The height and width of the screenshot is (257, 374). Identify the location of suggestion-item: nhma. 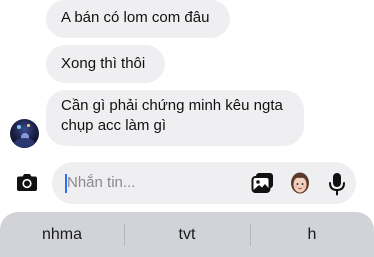
(62, 234).